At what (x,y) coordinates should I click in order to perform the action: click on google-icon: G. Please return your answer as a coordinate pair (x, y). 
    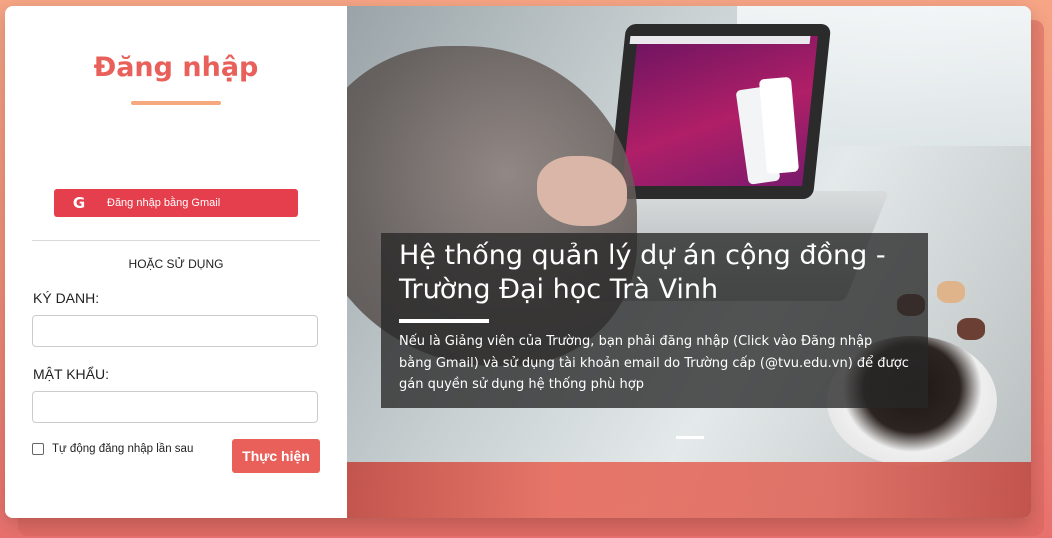
    Looking at the image, I should click on (79, 203).